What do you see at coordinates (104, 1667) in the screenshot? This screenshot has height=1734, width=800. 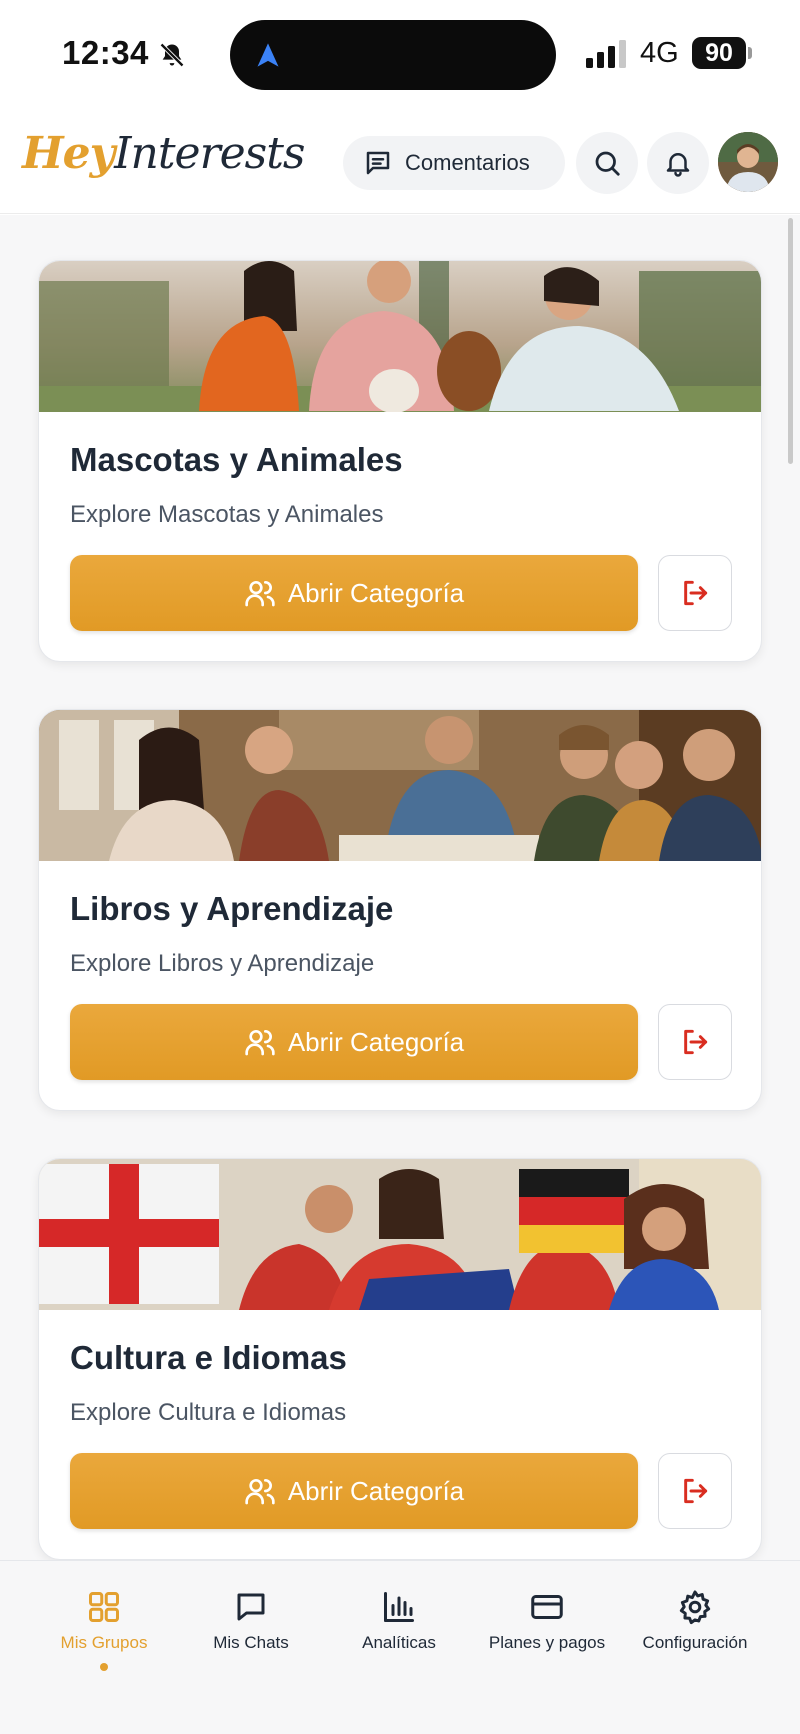 I see `active-indicator` at bounding box center [104, 1667].